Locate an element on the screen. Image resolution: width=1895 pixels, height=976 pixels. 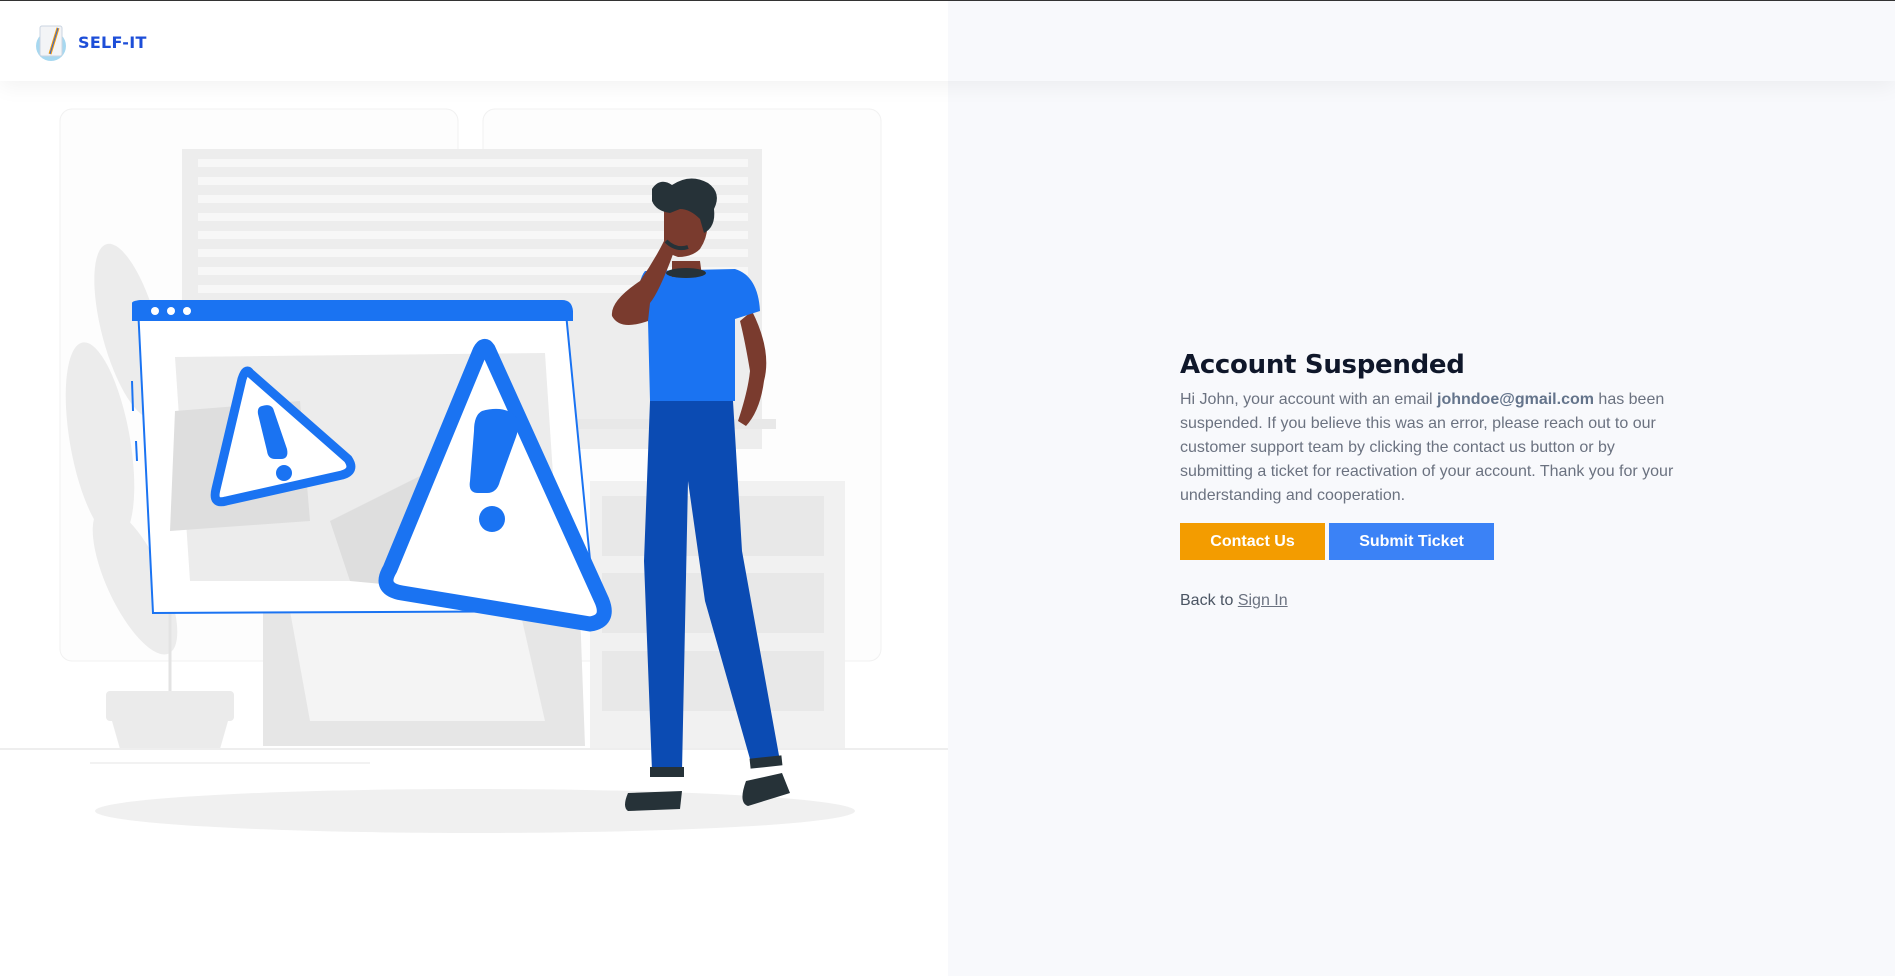
contact-us-button: Contact Us is located at coordinates (1252, 541).